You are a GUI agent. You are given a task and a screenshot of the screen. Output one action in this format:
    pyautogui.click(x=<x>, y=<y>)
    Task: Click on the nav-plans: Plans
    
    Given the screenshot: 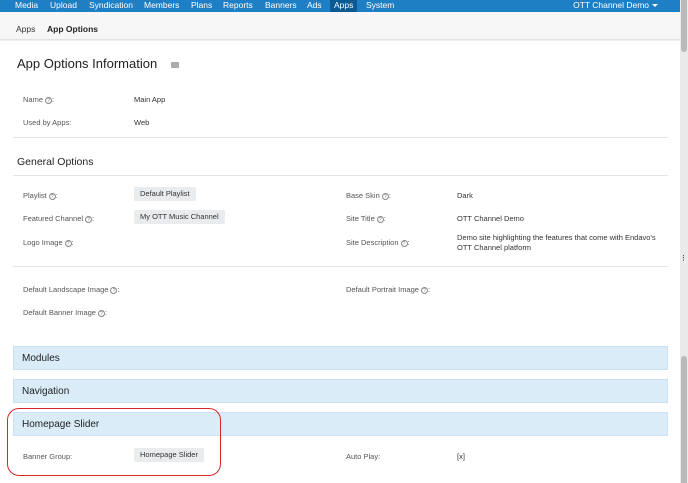 What is the action you would take?
    pyautogui.click(x=201, y=6)
    